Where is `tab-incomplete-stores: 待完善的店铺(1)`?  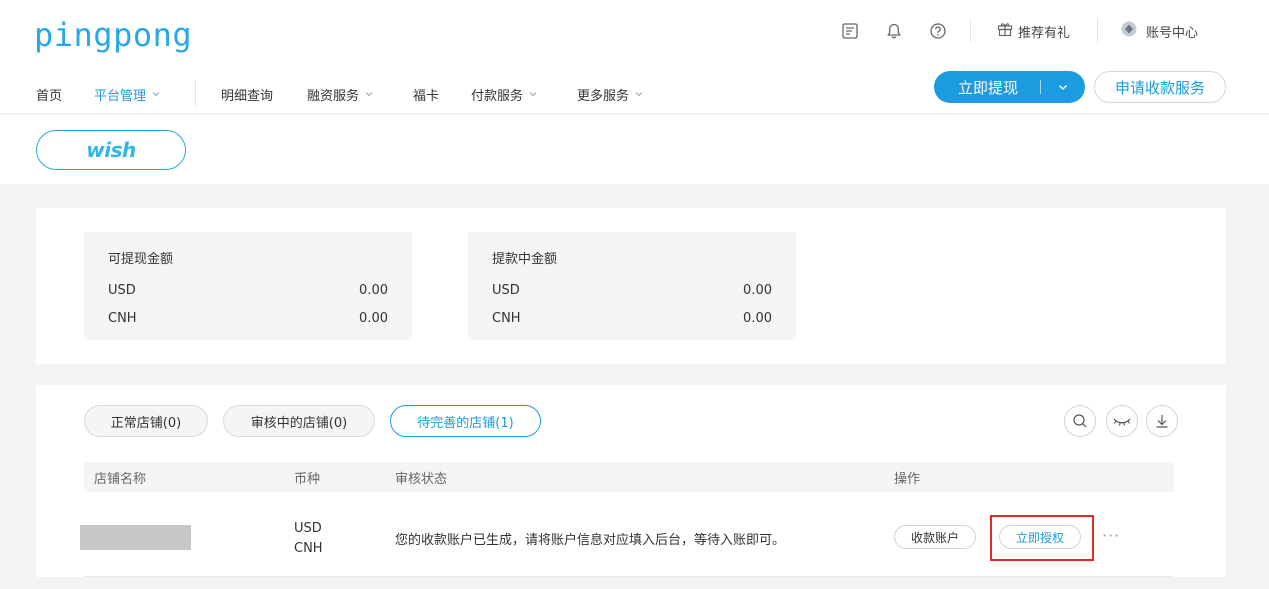 tab-incomplete-stores: 待完善的店铺(1) is located at coordinates (465, 421).